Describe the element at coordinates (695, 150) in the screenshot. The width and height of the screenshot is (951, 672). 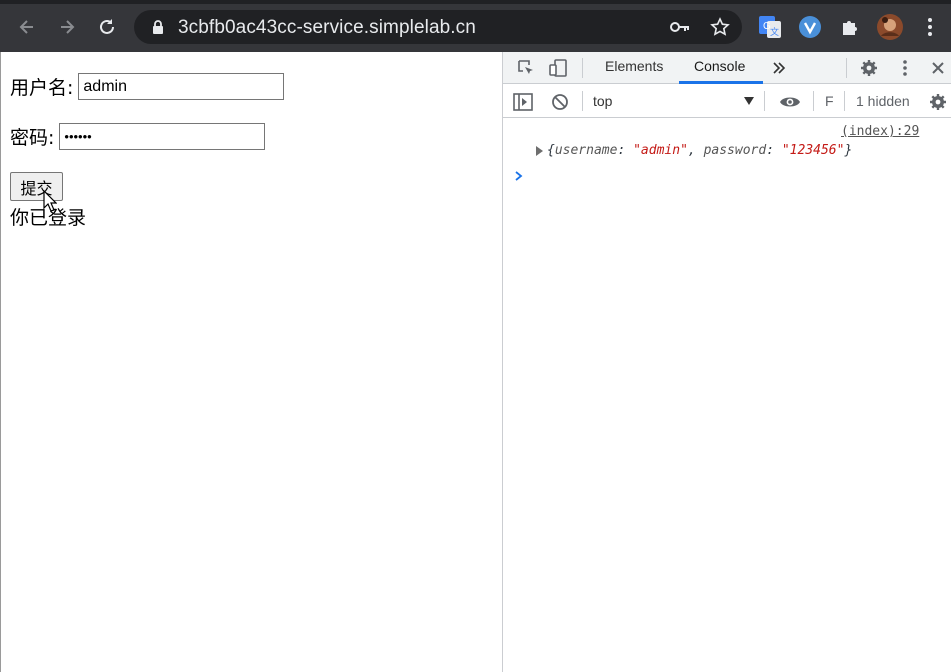
I see `object-comma: ,` at that location.